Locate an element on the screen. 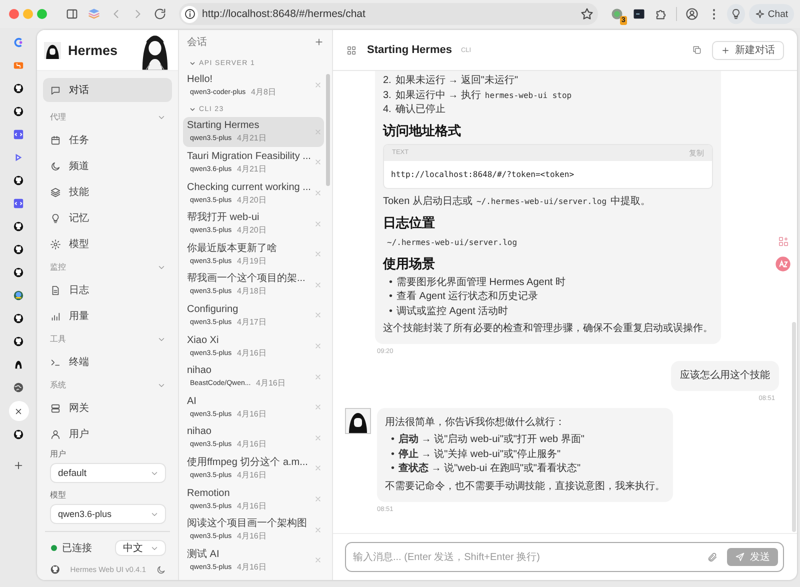 Image resolution: width=800 pixels, height=587 pixels. nav-item: 用量 is located at coordinates (107, 316).